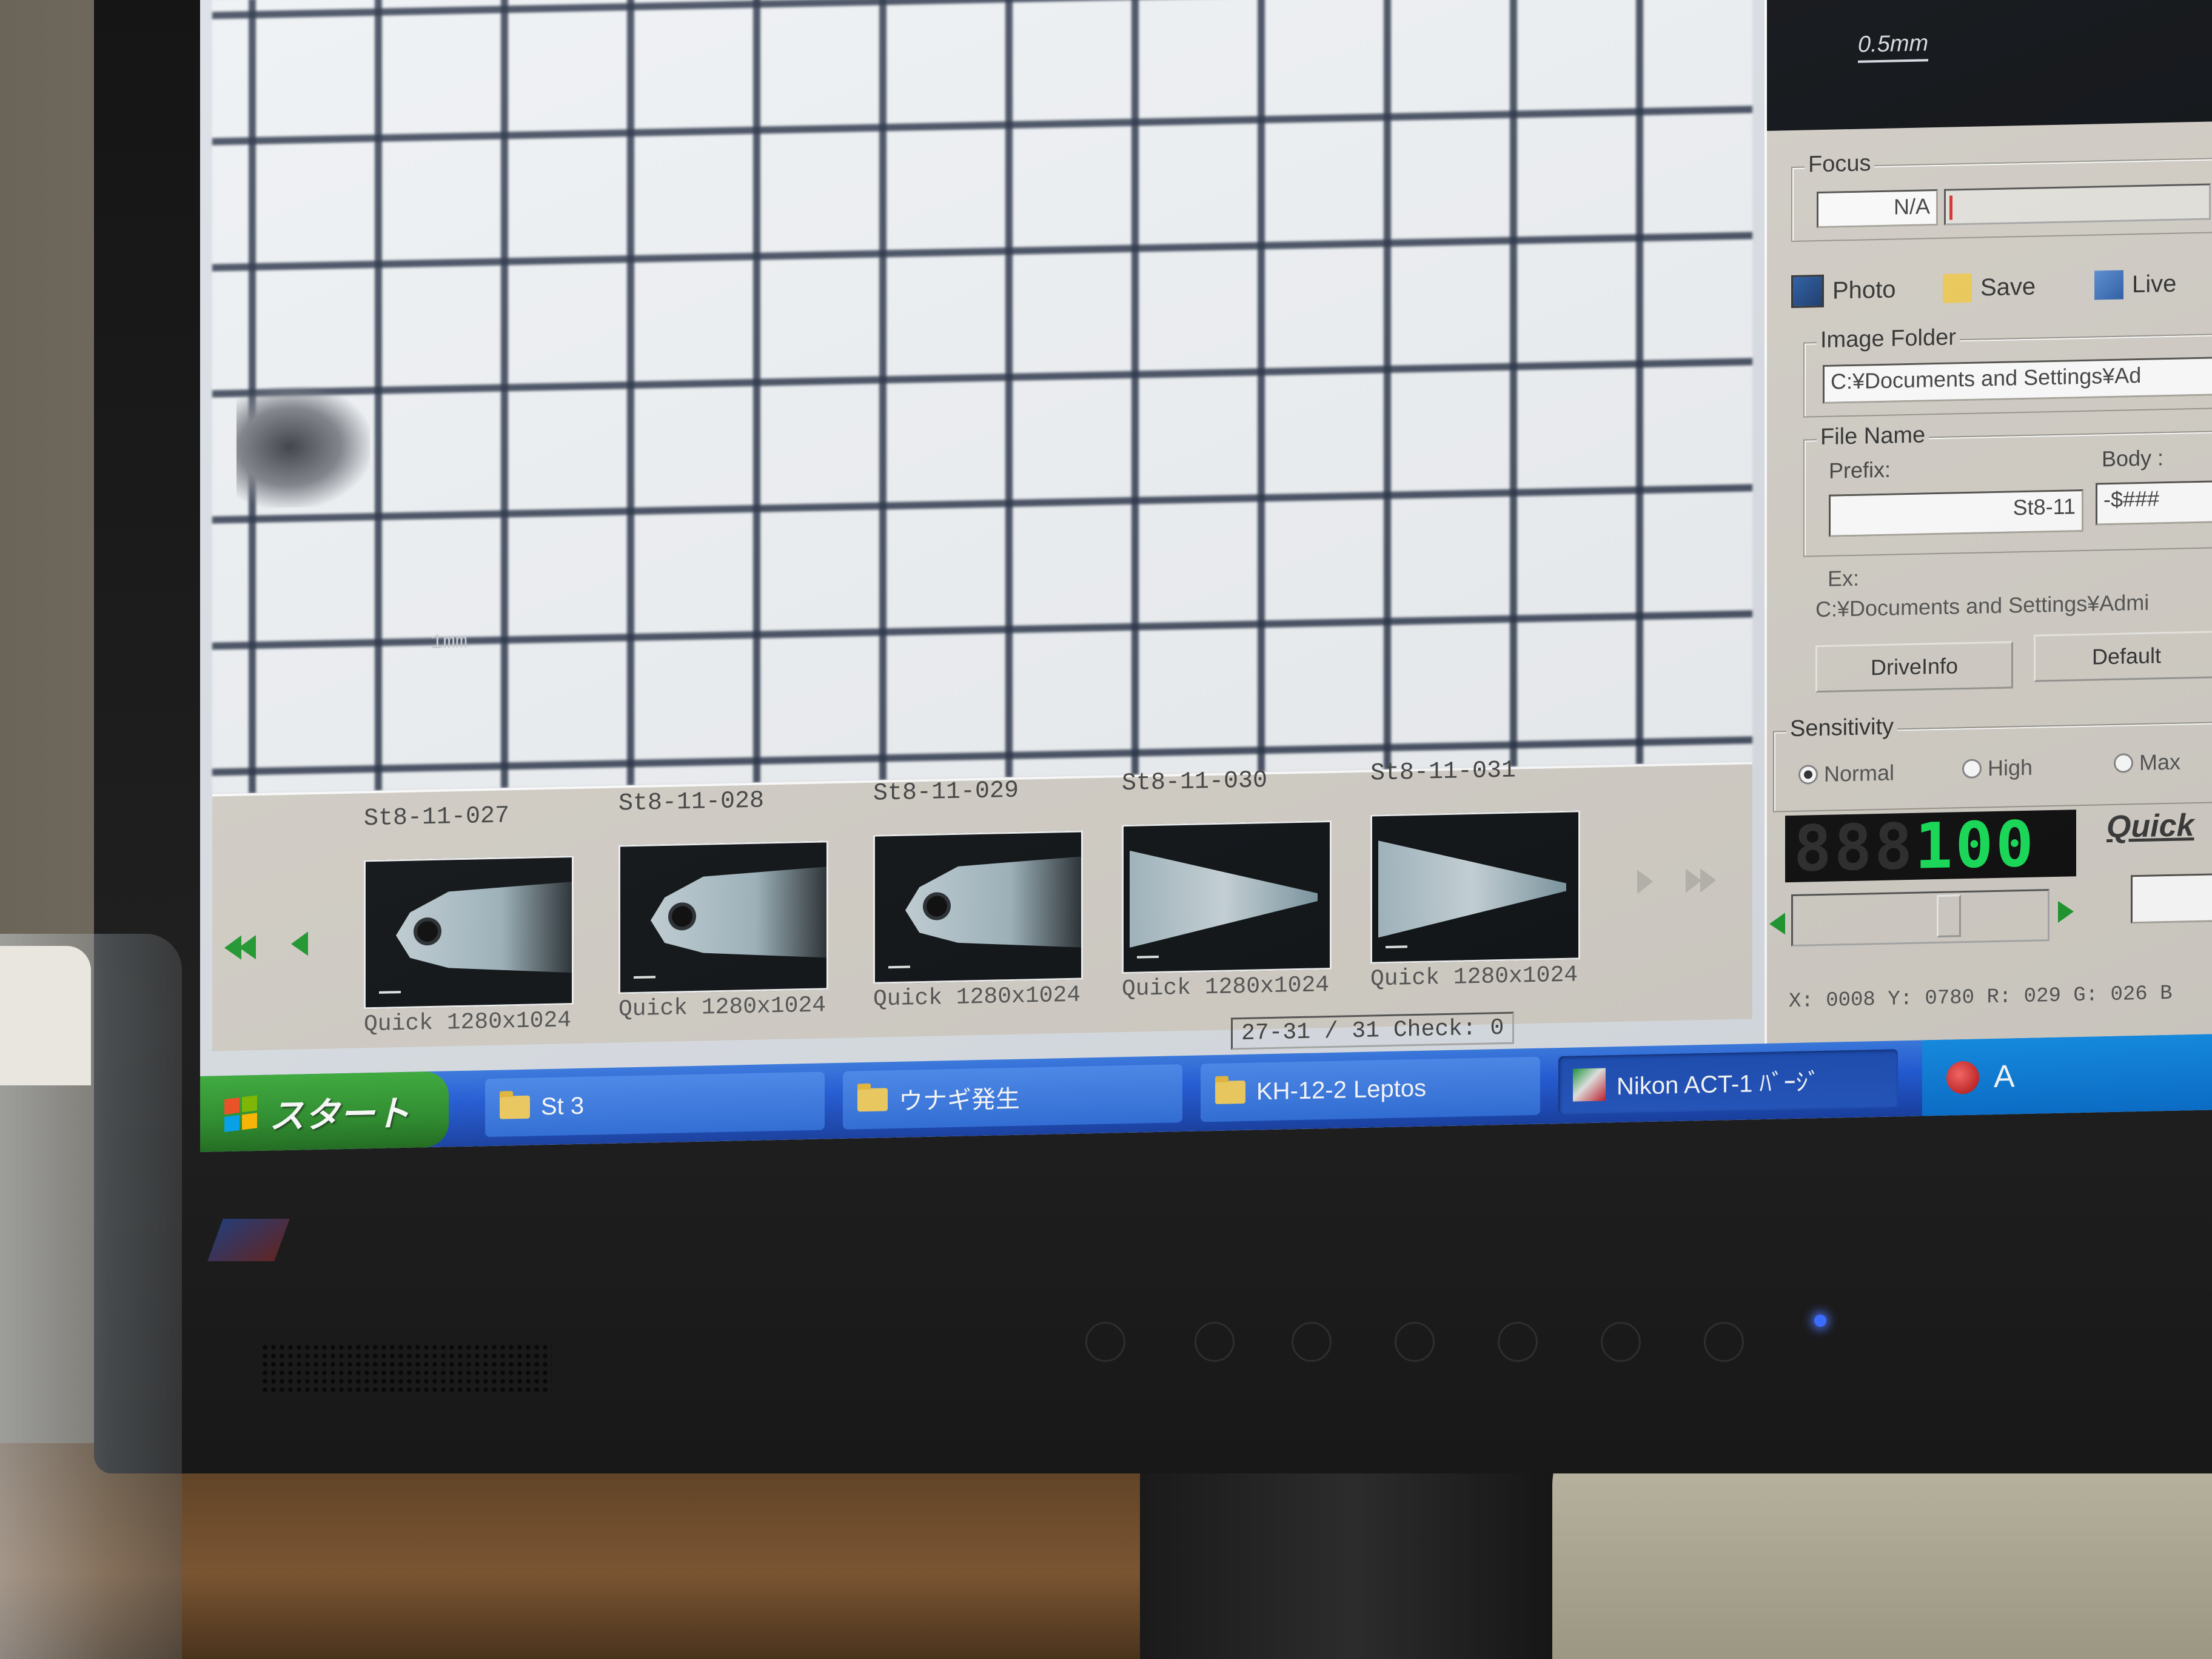 The width and height of the screenshot is (2212, 1659). I want to click on logo-yellow, so click(249, 1121).